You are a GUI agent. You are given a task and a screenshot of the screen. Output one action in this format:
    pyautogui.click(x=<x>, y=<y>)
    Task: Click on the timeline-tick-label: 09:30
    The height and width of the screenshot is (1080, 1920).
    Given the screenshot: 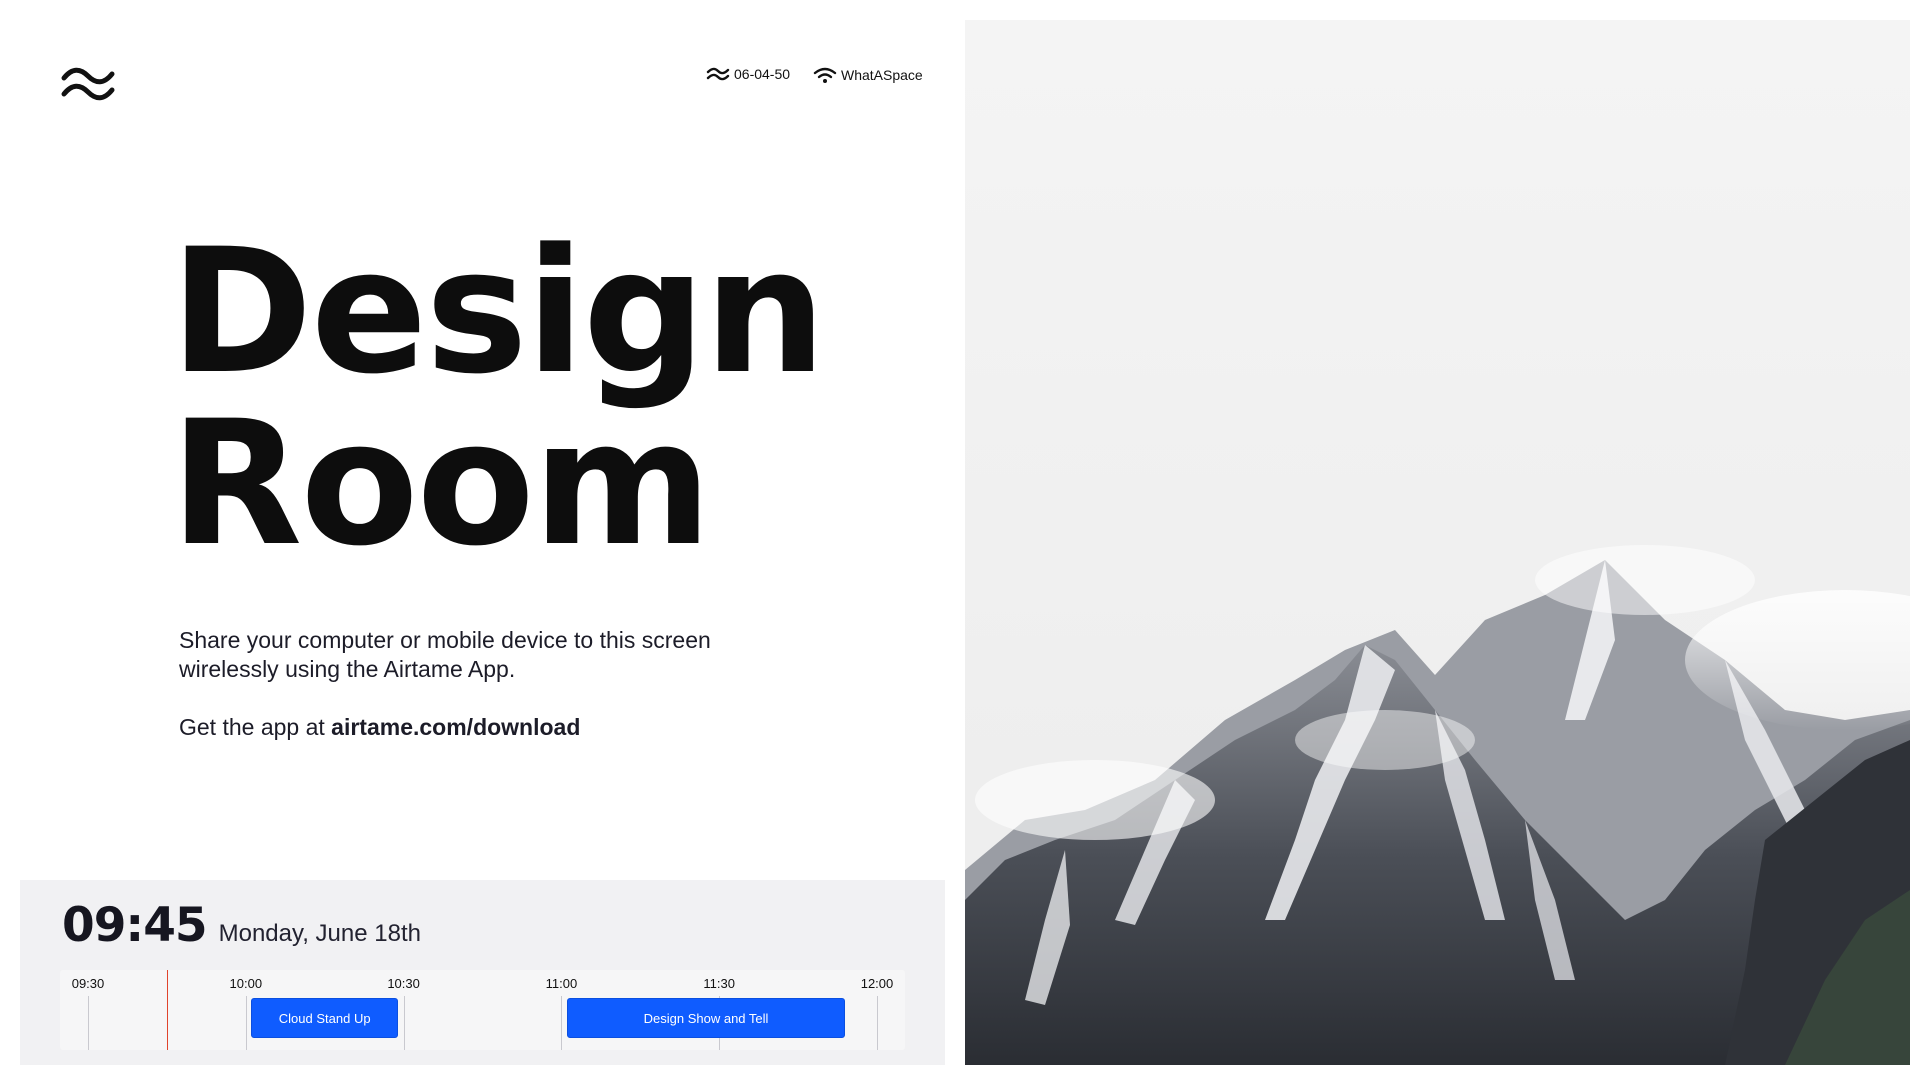 What is the action you would take?
    pyautogui.click(x=88, y=983)
    